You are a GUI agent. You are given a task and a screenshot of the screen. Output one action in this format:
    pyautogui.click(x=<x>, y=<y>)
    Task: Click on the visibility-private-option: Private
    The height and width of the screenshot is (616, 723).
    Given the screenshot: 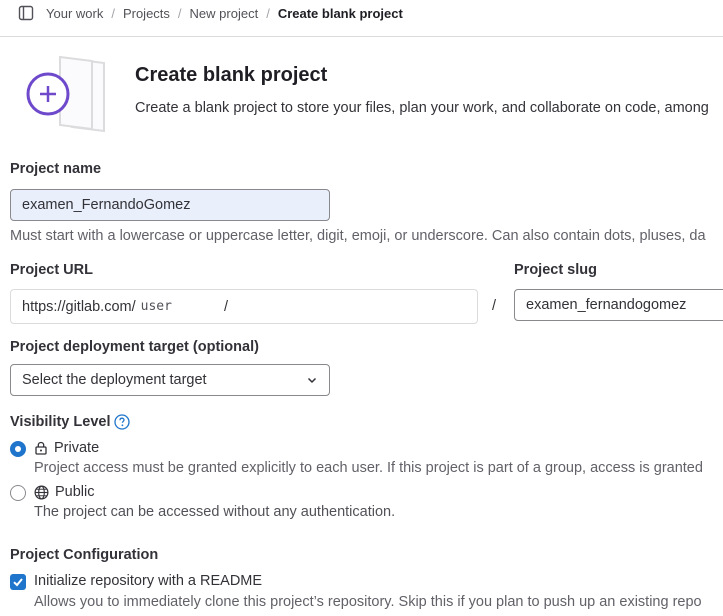 What is the action you would take?
    pyautogui.click(x=66, y=448)
    